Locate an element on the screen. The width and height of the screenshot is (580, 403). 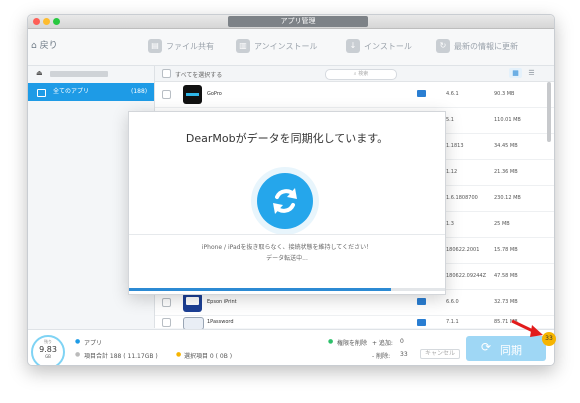
app-size: 90.3 MB is located at coordinates (504, 94).